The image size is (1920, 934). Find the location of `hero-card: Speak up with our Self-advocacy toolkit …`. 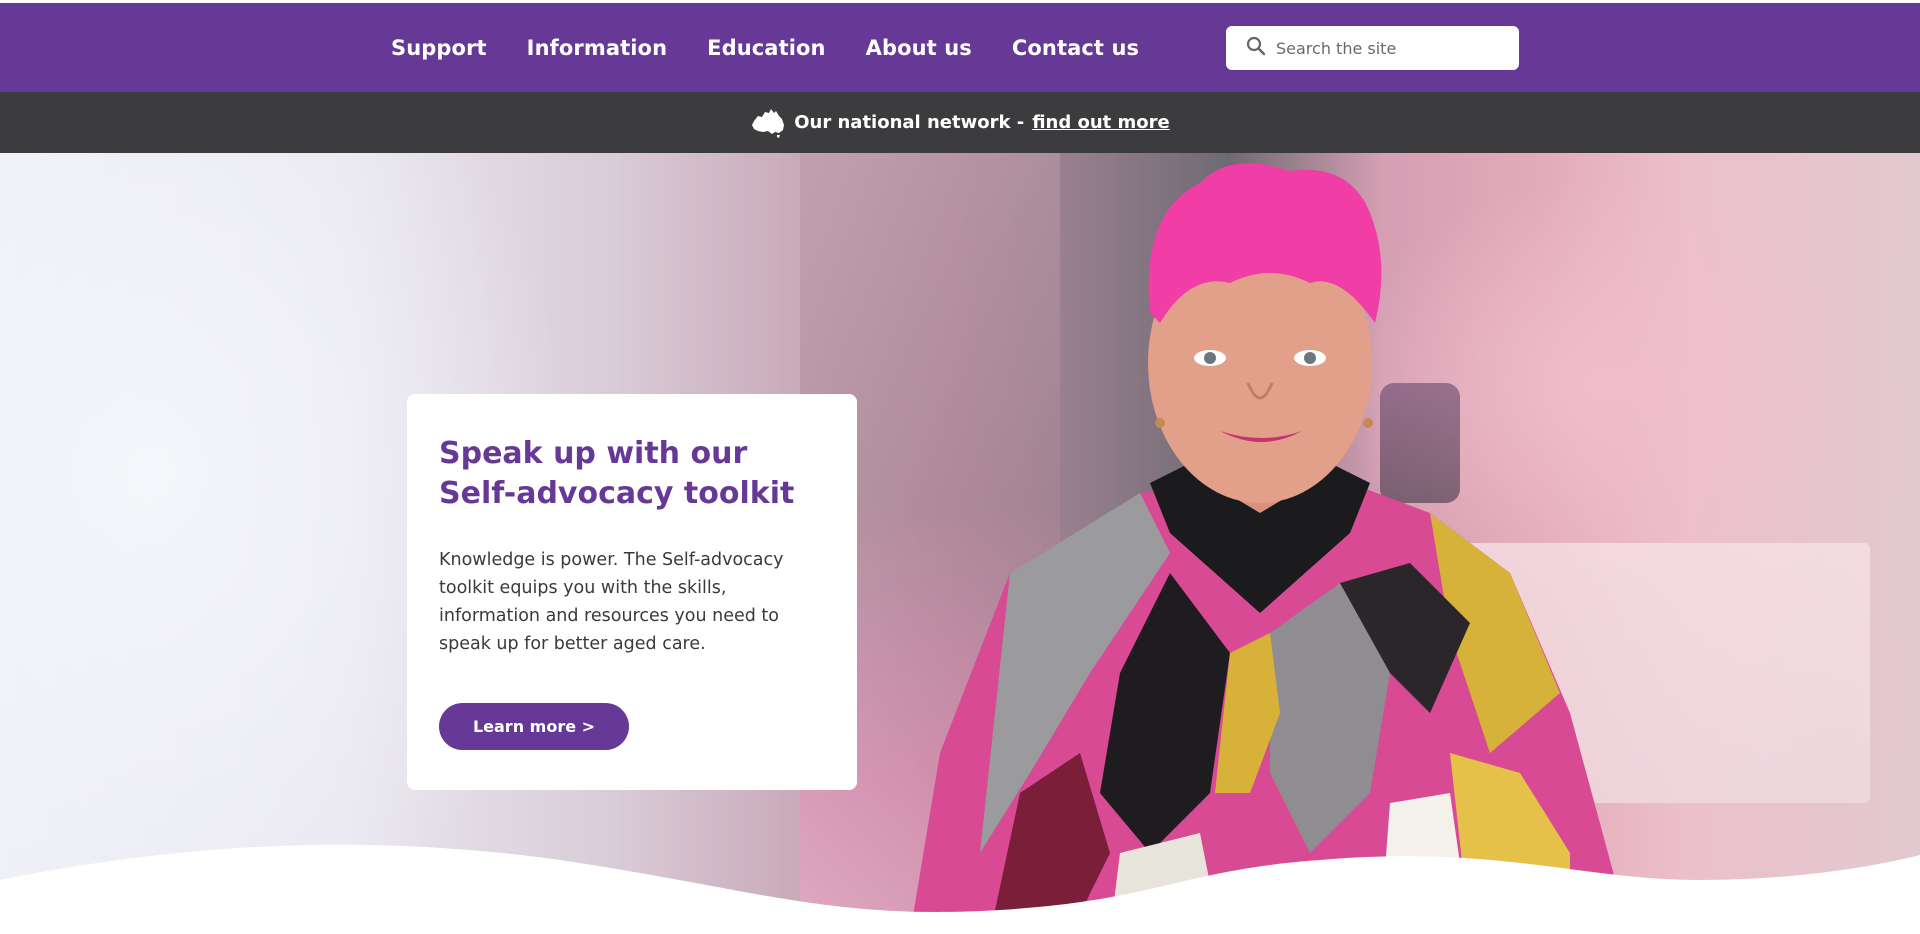

hero-card: Speak up with our Self-advocacy toolkit … is located at coordinates (632, 592).